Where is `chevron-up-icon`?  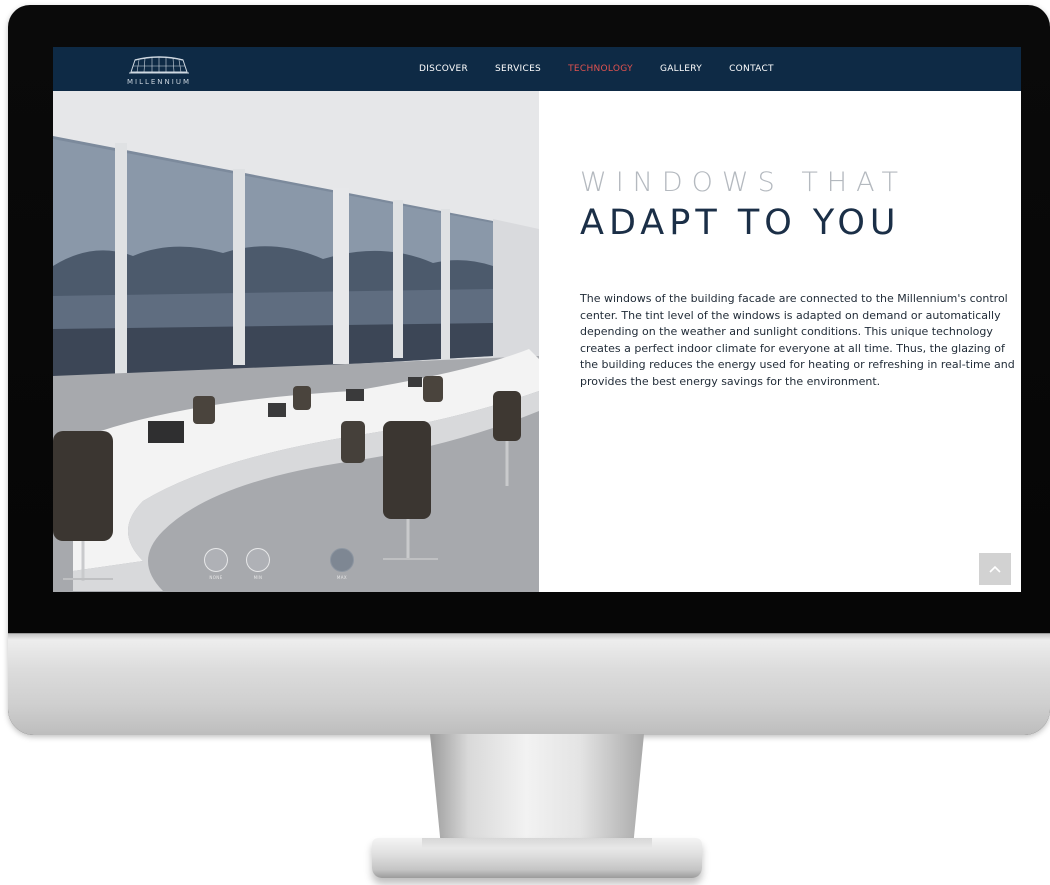 chevron-up-icon is located at coordinates (995, 569).